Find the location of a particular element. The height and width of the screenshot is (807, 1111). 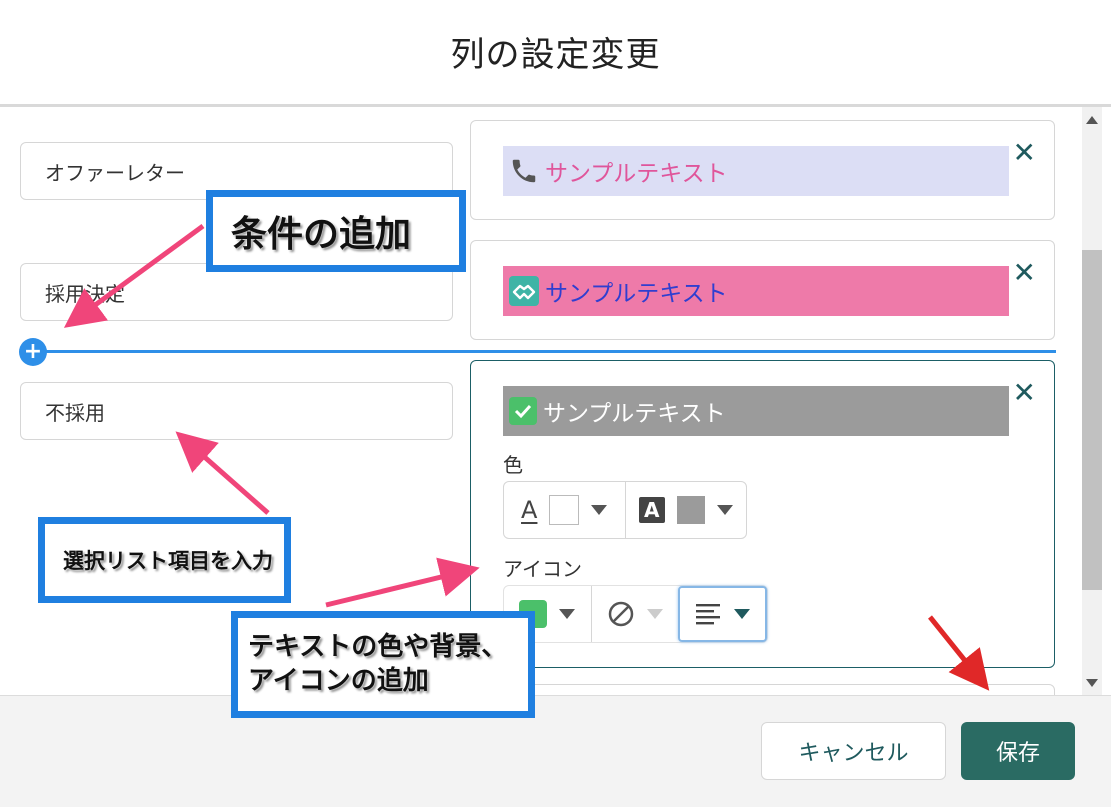

picklist-value-field: 不採用 is located at coordinates (236, 411).